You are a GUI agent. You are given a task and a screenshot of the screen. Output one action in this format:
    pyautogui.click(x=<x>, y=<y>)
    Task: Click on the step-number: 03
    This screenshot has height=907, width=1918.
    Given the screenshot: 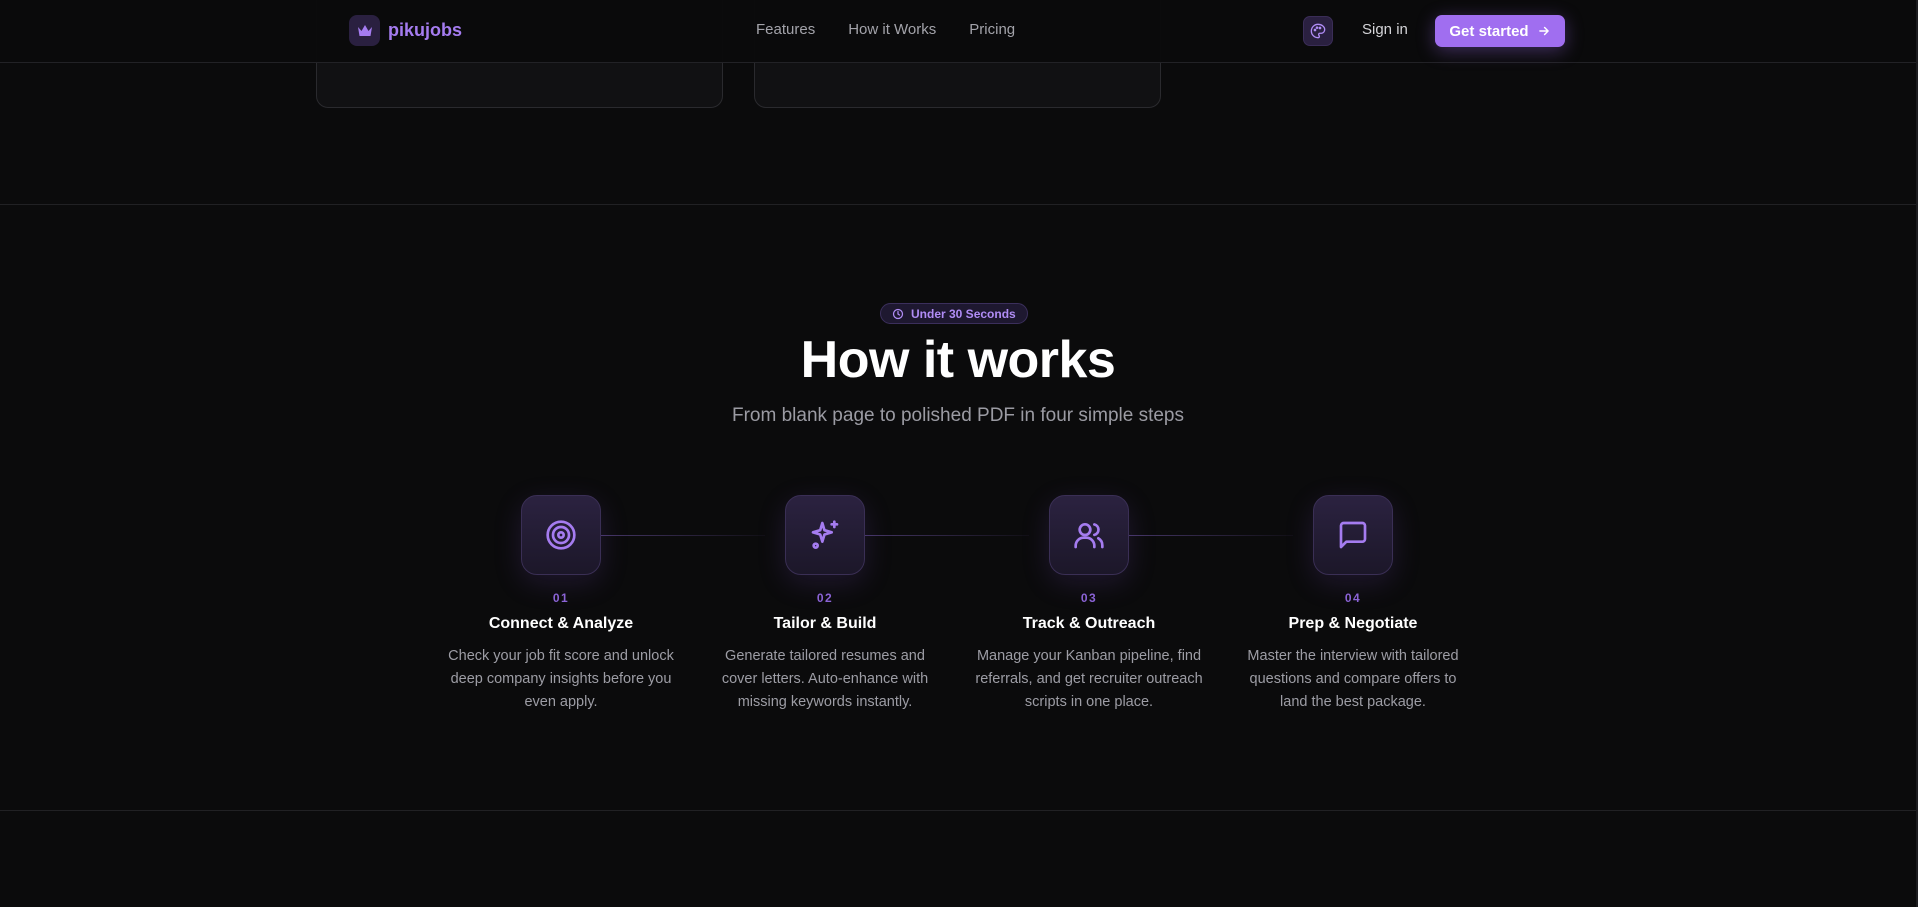 What is the action you would take?
    pyautogui.click(x=1089, y=598)
    